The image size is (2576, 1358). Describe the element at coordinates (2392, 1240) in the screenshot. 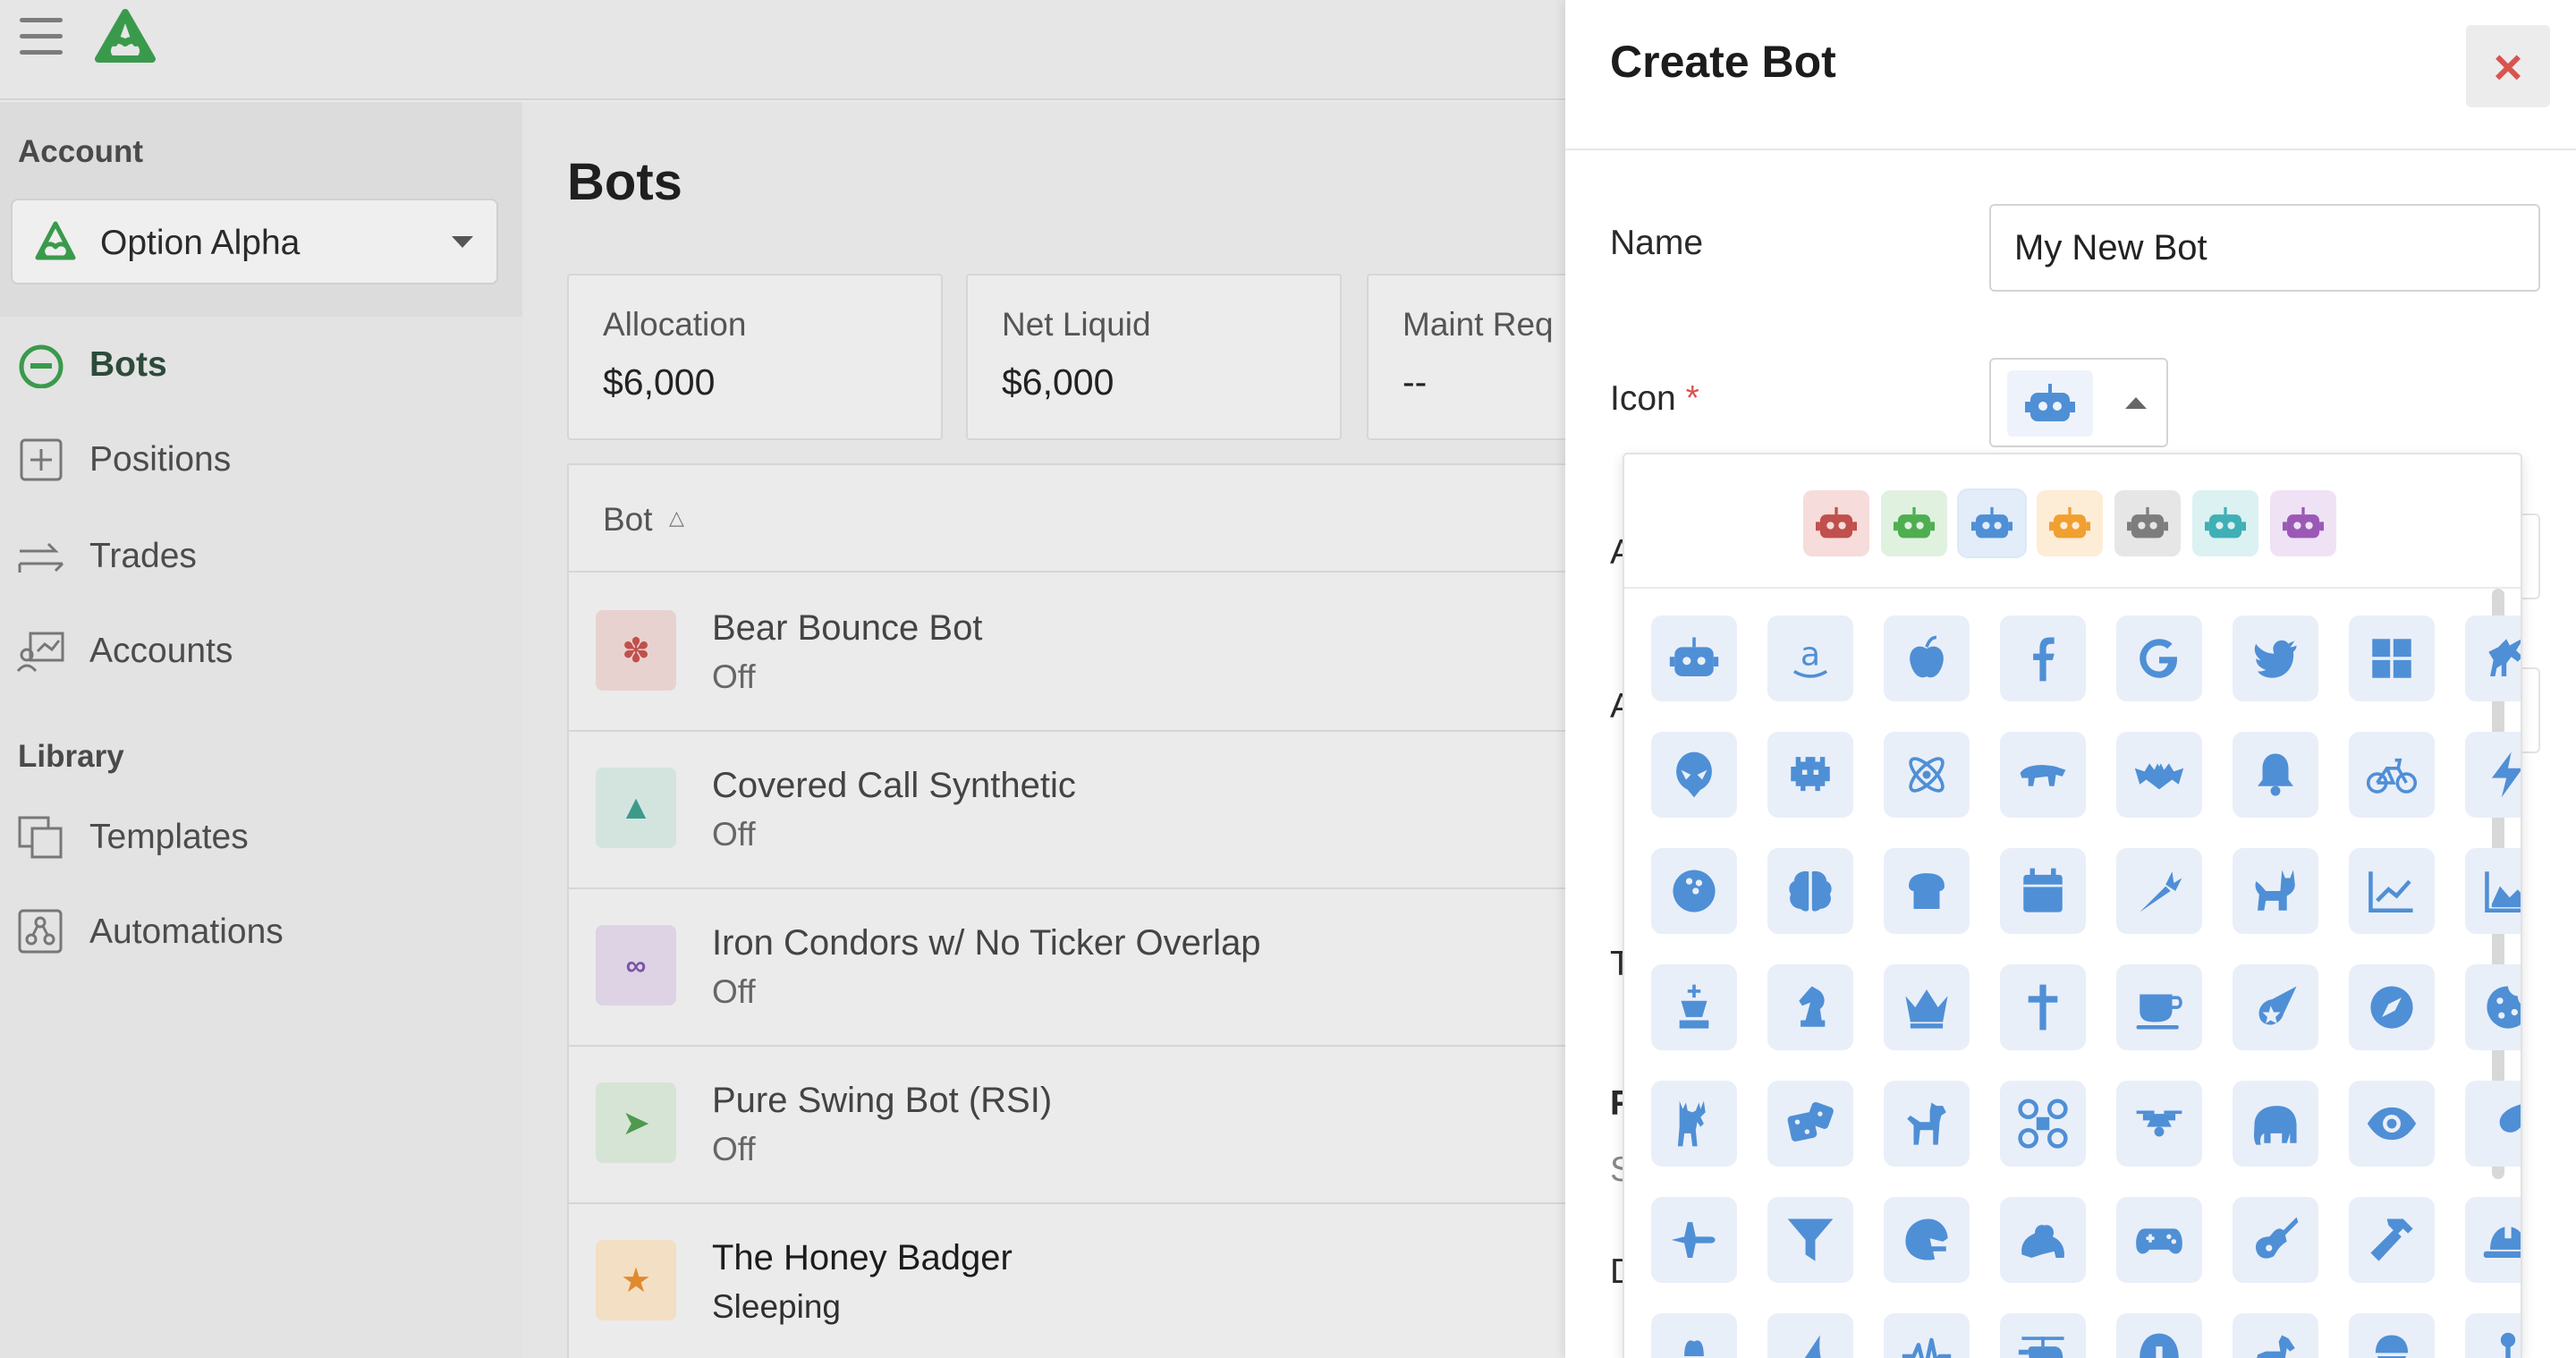

I see `hammer-icon` at that location.